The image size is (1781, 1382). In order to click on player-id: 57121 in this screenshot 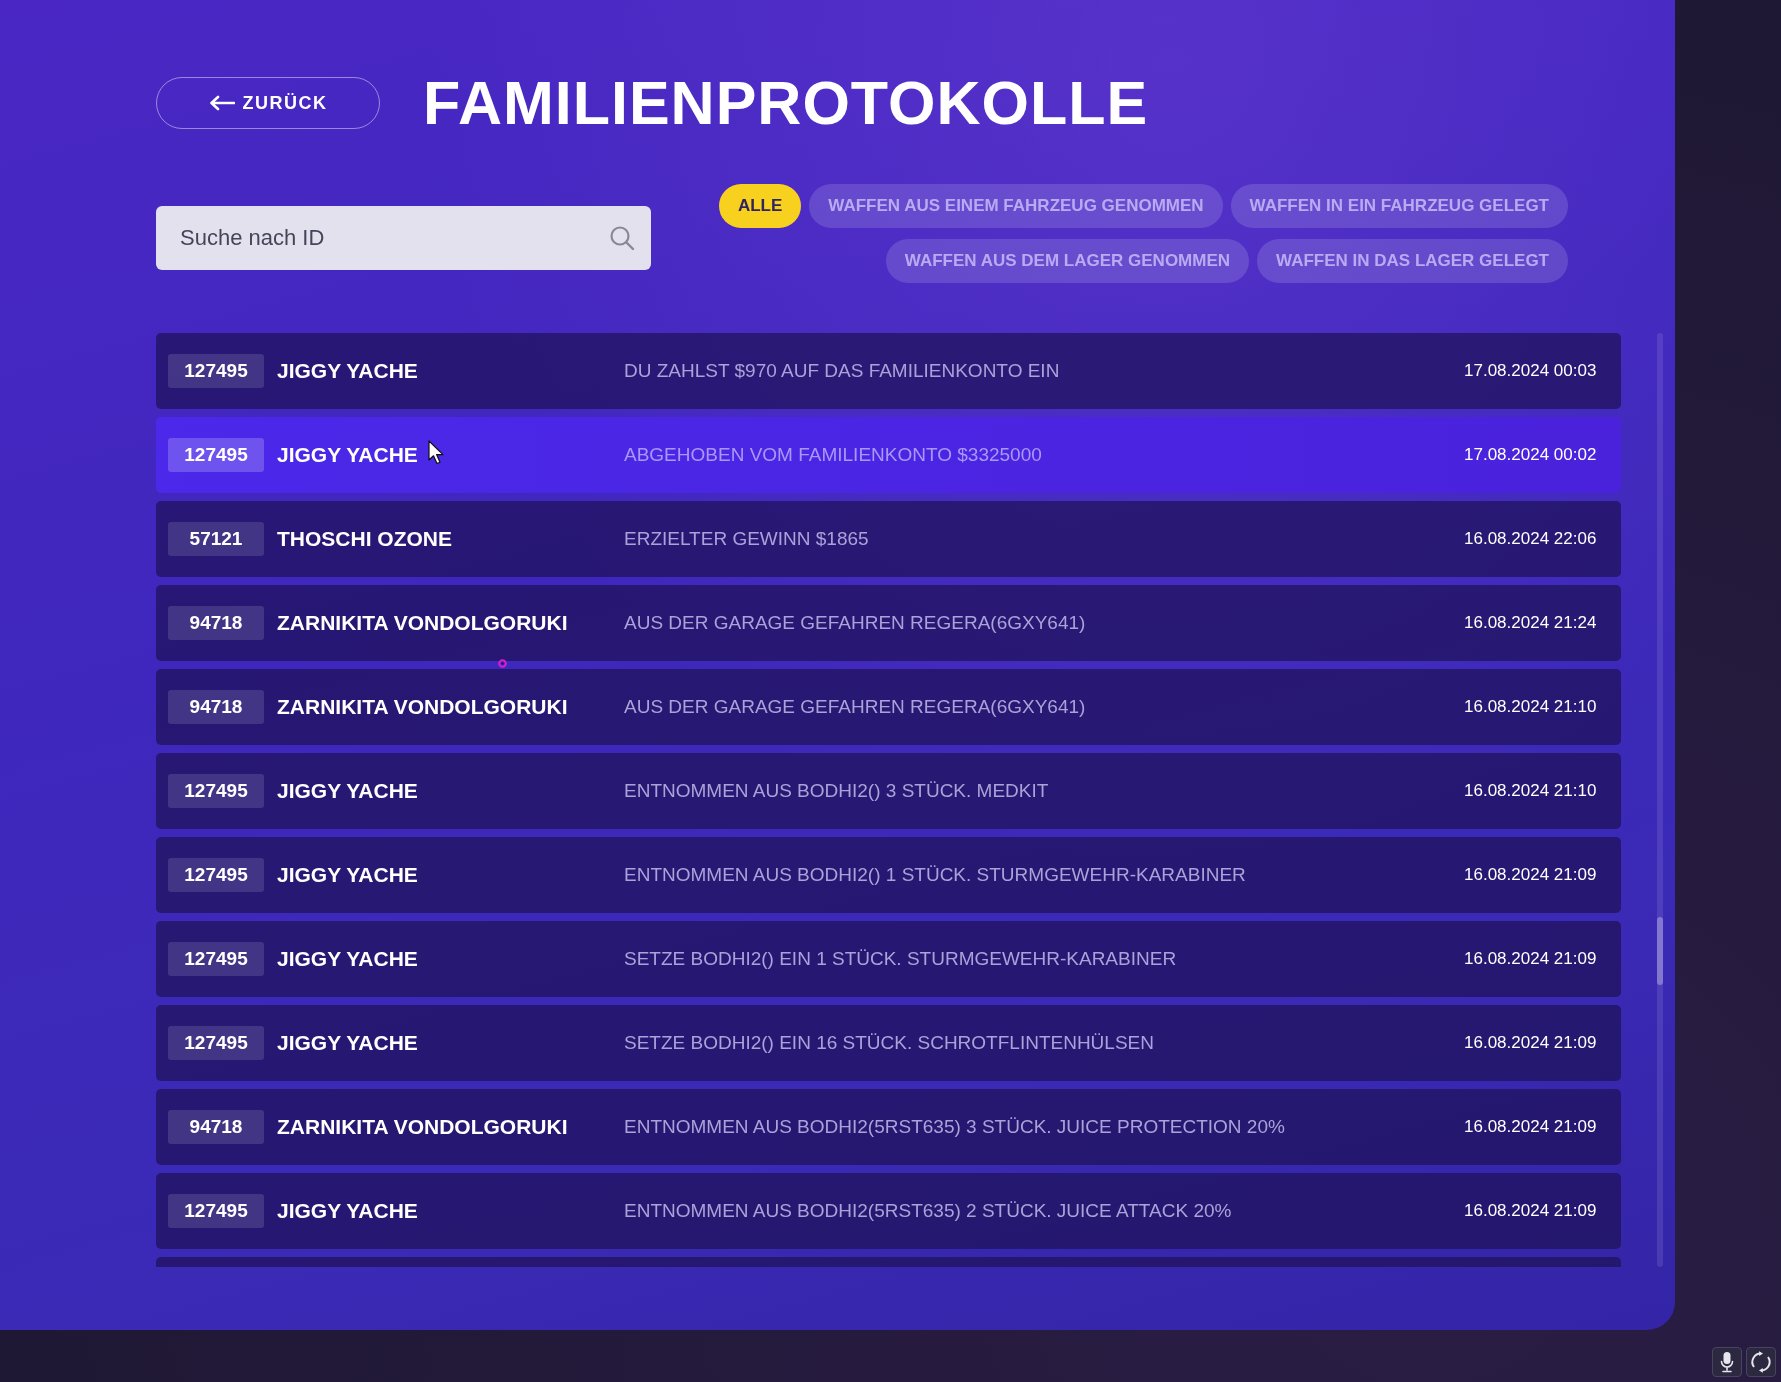, I will do `click(216, 539)`.